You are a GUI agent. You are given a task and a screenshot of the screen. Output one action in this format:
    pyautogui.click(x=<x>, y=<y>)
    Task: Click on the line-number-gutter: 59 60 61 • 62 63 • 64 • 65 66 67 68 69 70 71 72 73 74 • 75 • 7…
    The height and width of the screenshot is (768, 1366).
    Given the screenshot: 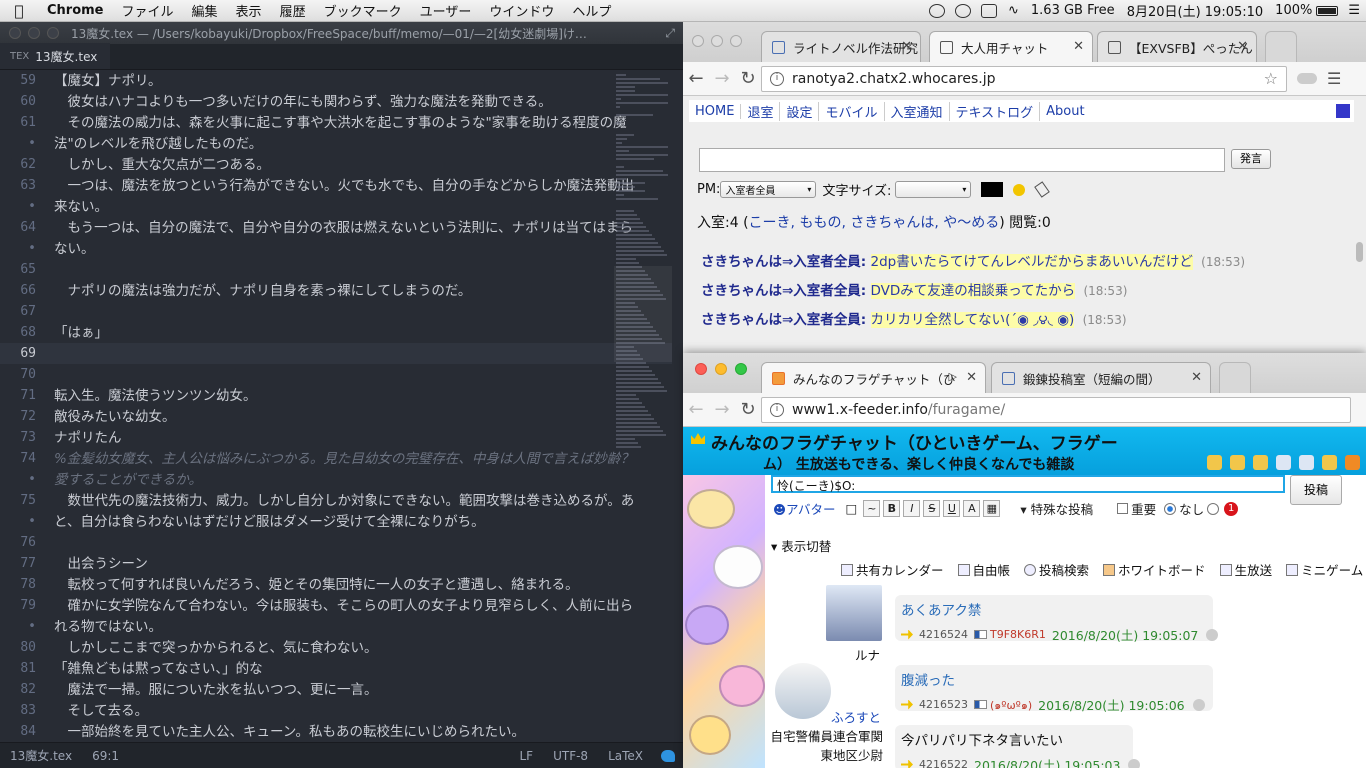 What is the action you would take?
    pyautogui.click(x=24, y=406)
    